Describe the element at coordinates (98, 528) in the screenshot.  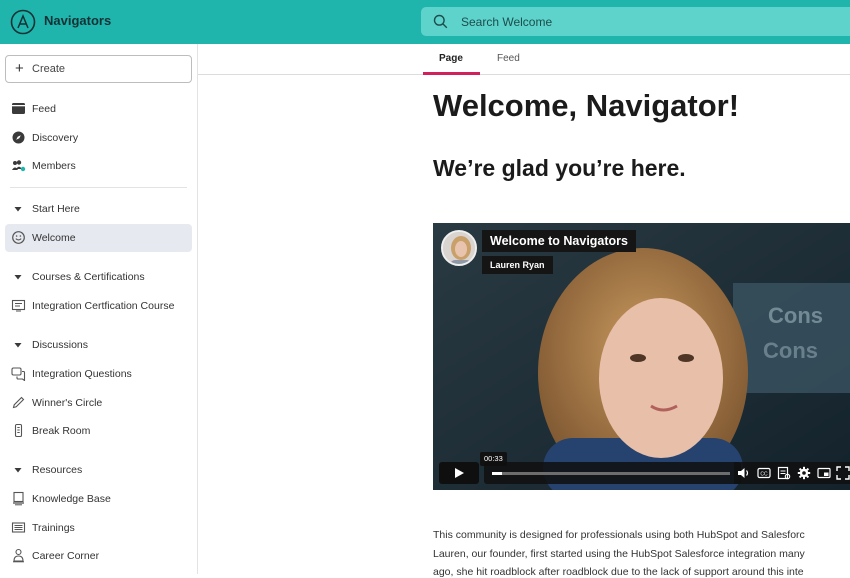
I see `sidebar-item-trainings: Trainings` at that location.